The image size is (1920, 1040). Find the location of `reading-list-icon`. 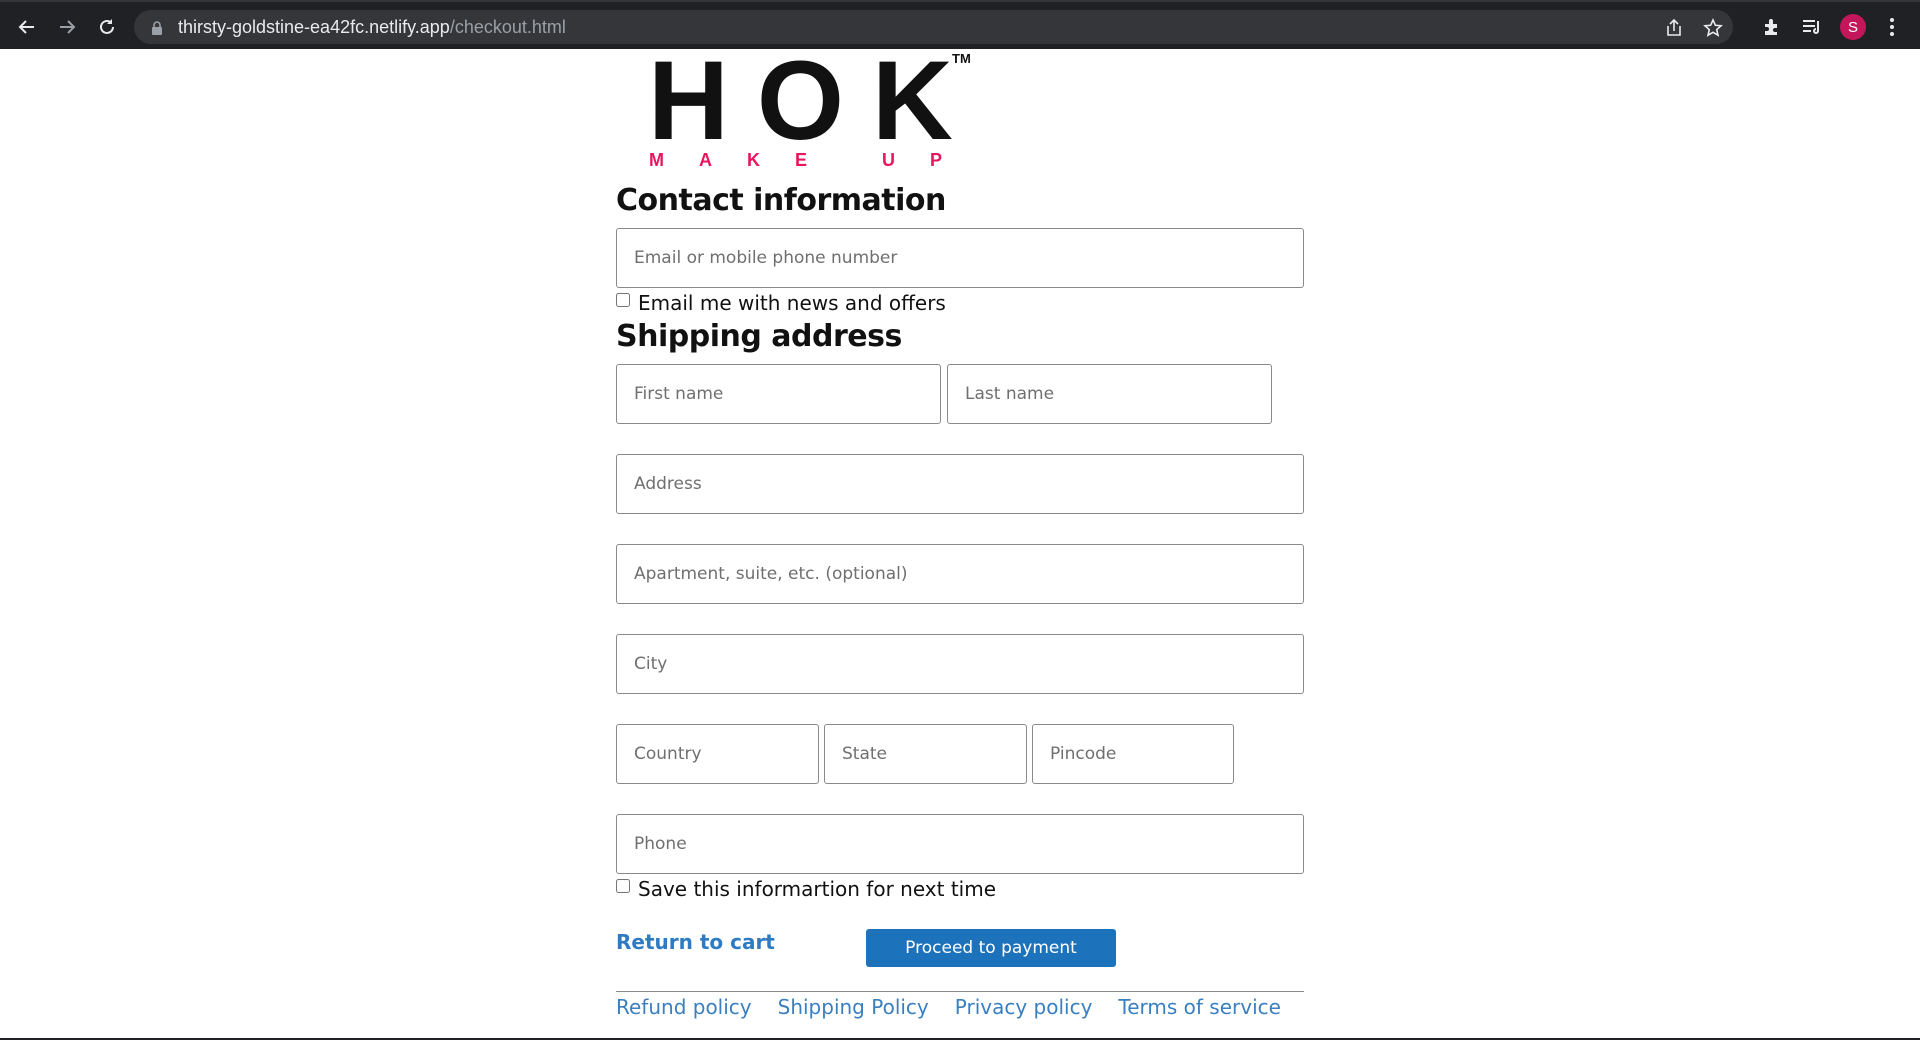

reading-list-icon is located at coordinates (1812, 27).